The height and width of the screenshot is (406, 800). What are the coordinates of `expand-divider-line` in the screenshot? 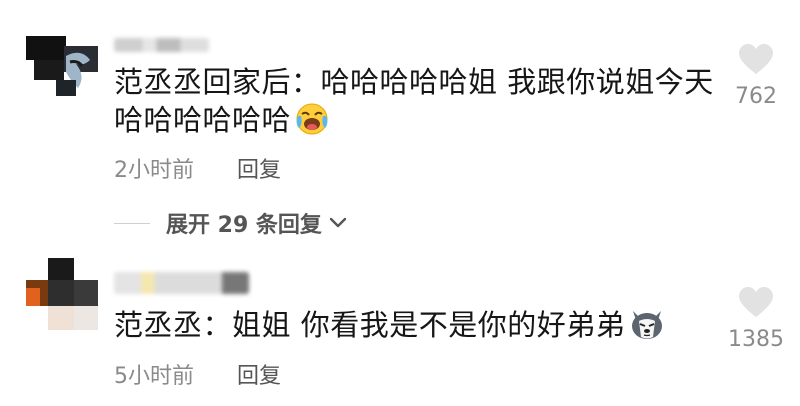 It's located at (132, 223).